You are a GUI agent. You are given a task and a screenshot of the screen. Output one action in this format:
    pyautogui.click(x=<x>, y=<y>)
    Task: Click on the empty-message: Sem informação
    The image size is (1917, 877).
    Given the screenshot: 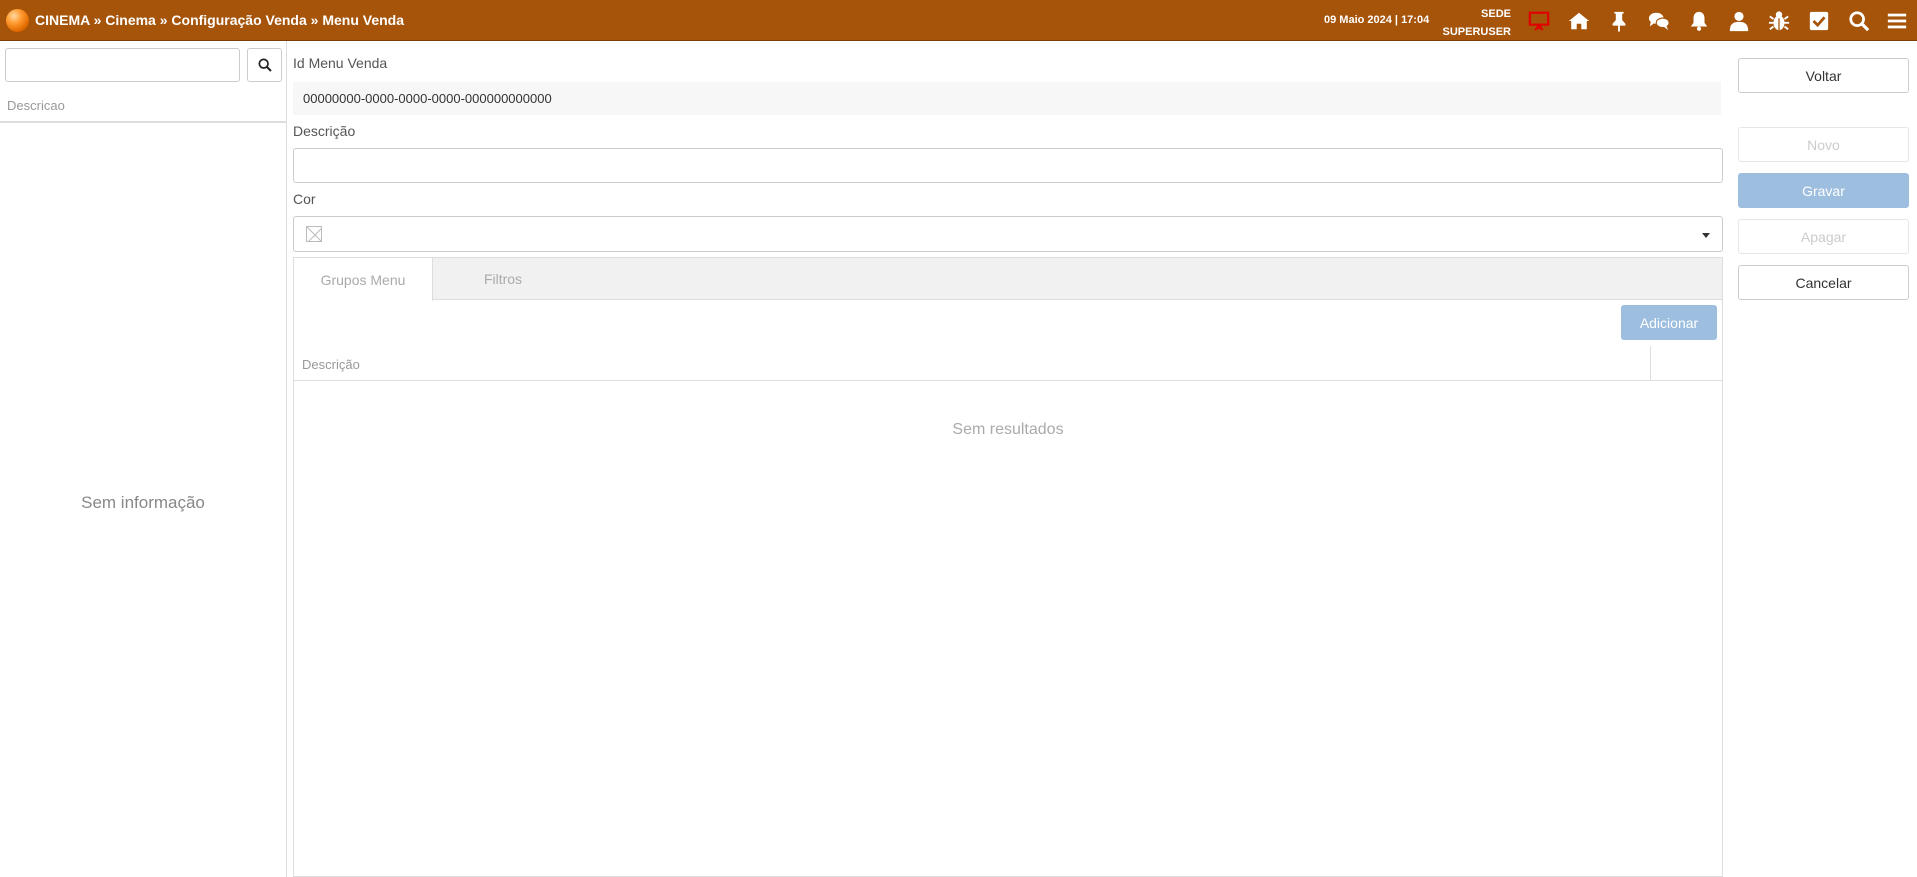 What is the action you would take?
    pyautogui.click(x=143, y=502)
    